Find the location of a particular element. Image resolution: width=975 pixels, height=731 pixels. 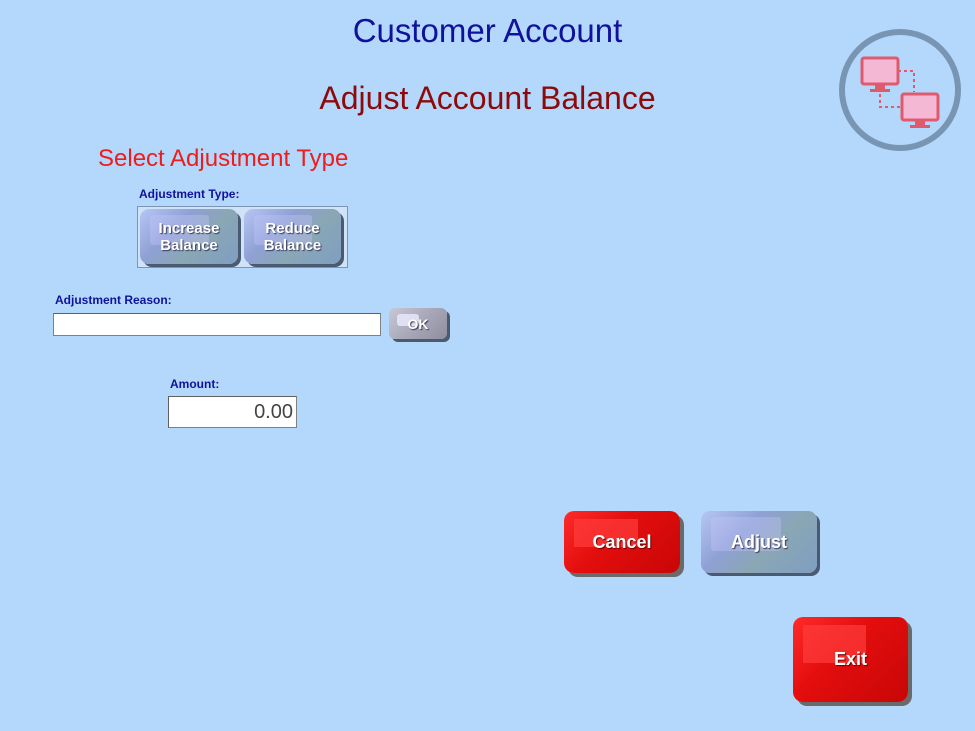

cancel-button-label: Cancel is located at coordinates (622, 541).